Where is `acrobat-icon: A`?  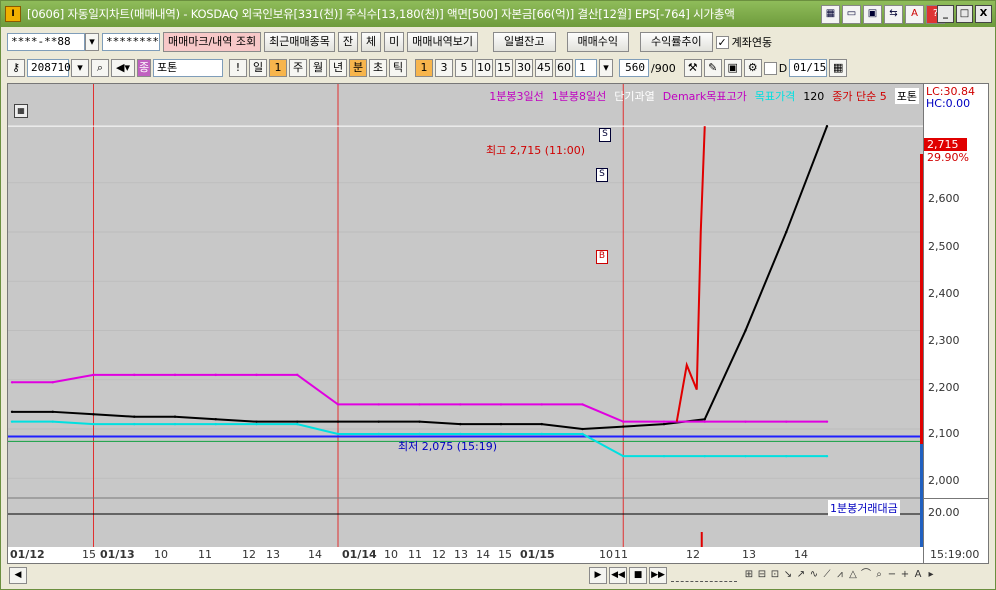 acrobat-icon: A is located at coordinates (914, 14).